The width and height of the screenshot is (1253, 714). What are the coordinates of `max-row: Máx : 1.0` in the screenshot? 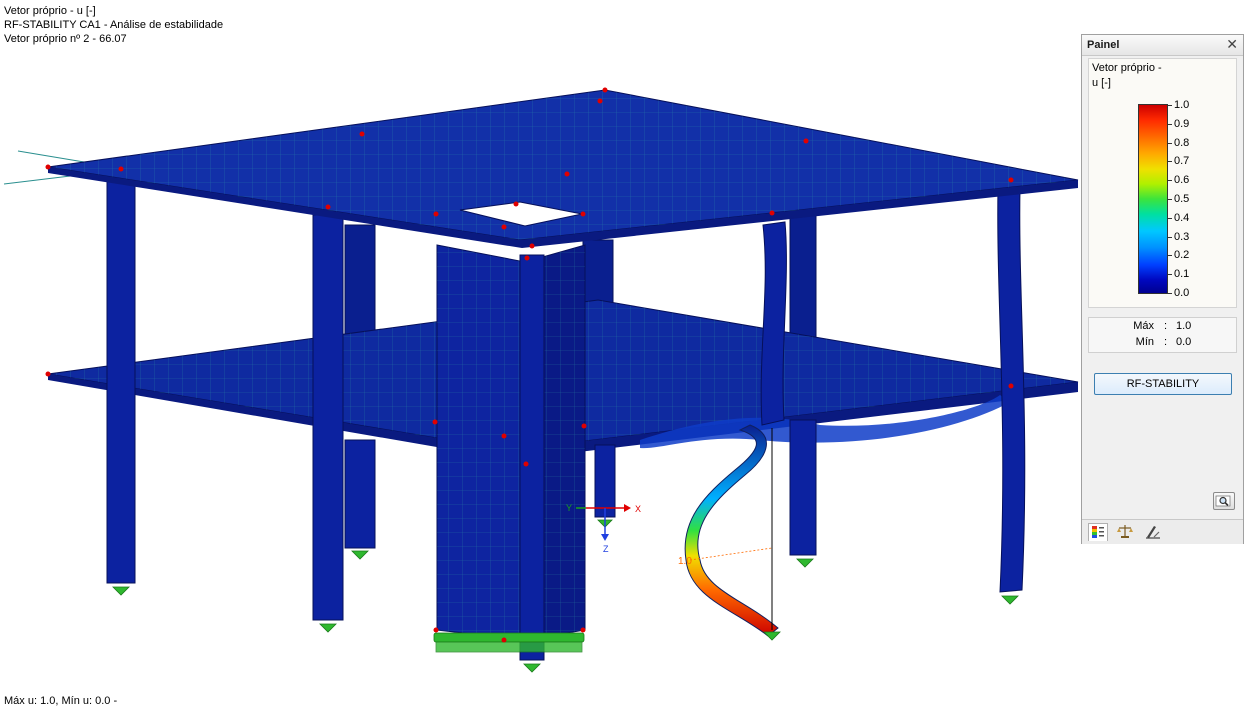 It's located at (1162, 328).